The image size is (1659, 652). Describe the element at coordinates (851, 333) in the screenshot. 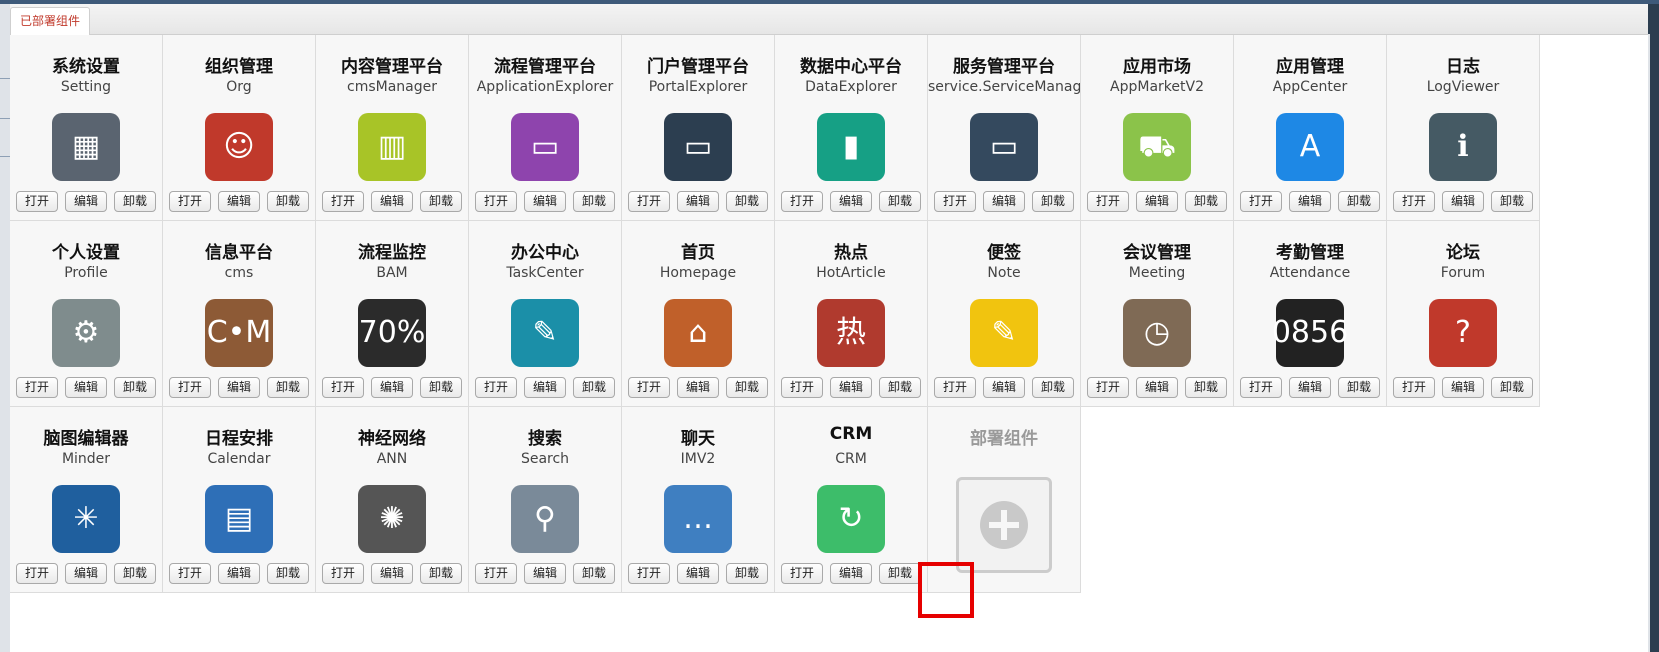

I see `hotspot-icon: 热` at that location.